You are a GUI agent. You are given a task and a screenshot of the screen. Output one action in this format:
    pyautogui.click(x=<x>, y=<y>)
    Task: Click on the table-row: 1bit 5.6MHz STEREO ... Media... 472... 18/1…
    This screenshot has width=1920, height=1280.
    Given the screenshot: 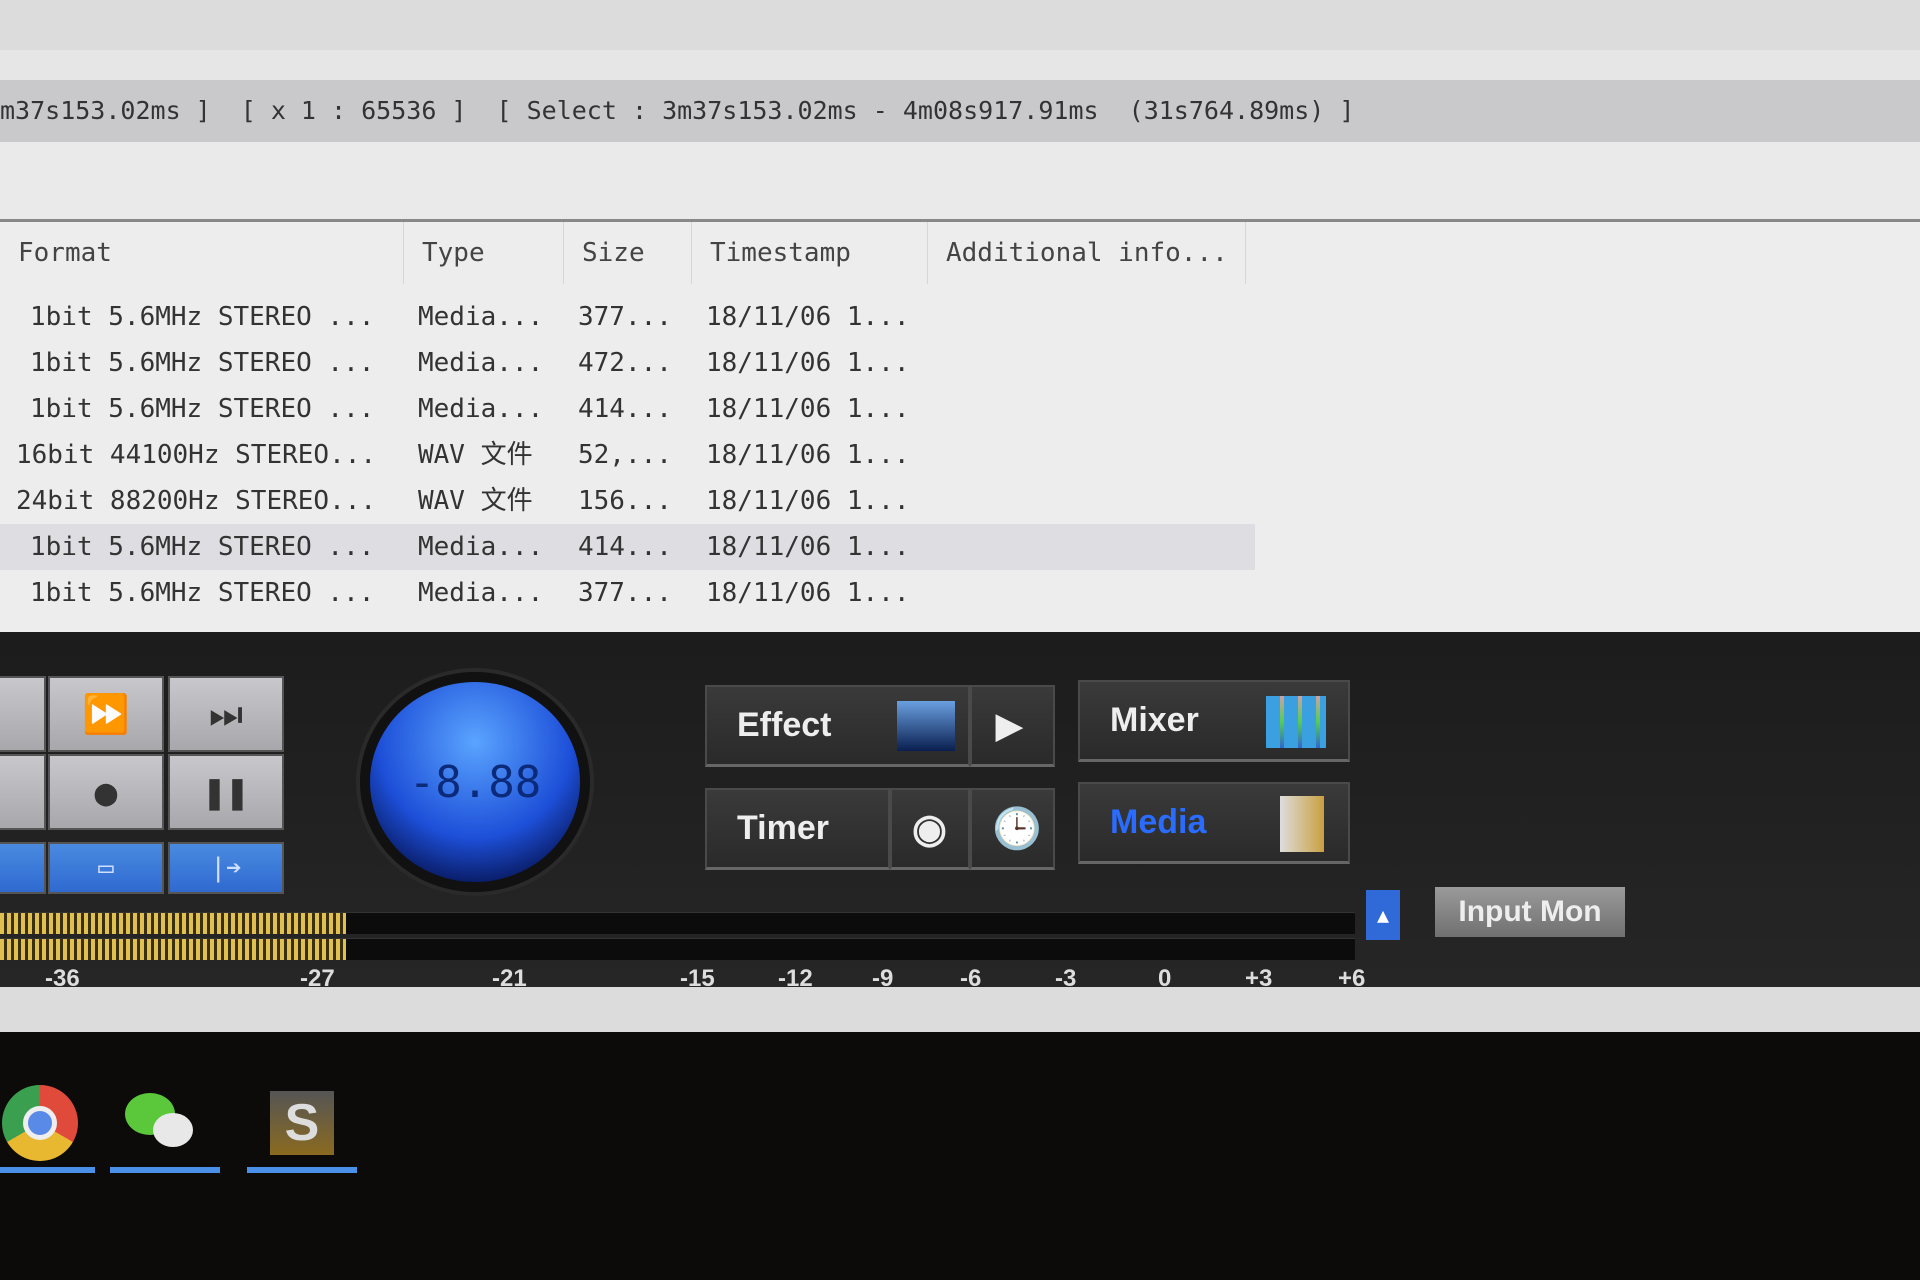 What is the action you would take?
    pyautogui.click(x=627, y=363)
    